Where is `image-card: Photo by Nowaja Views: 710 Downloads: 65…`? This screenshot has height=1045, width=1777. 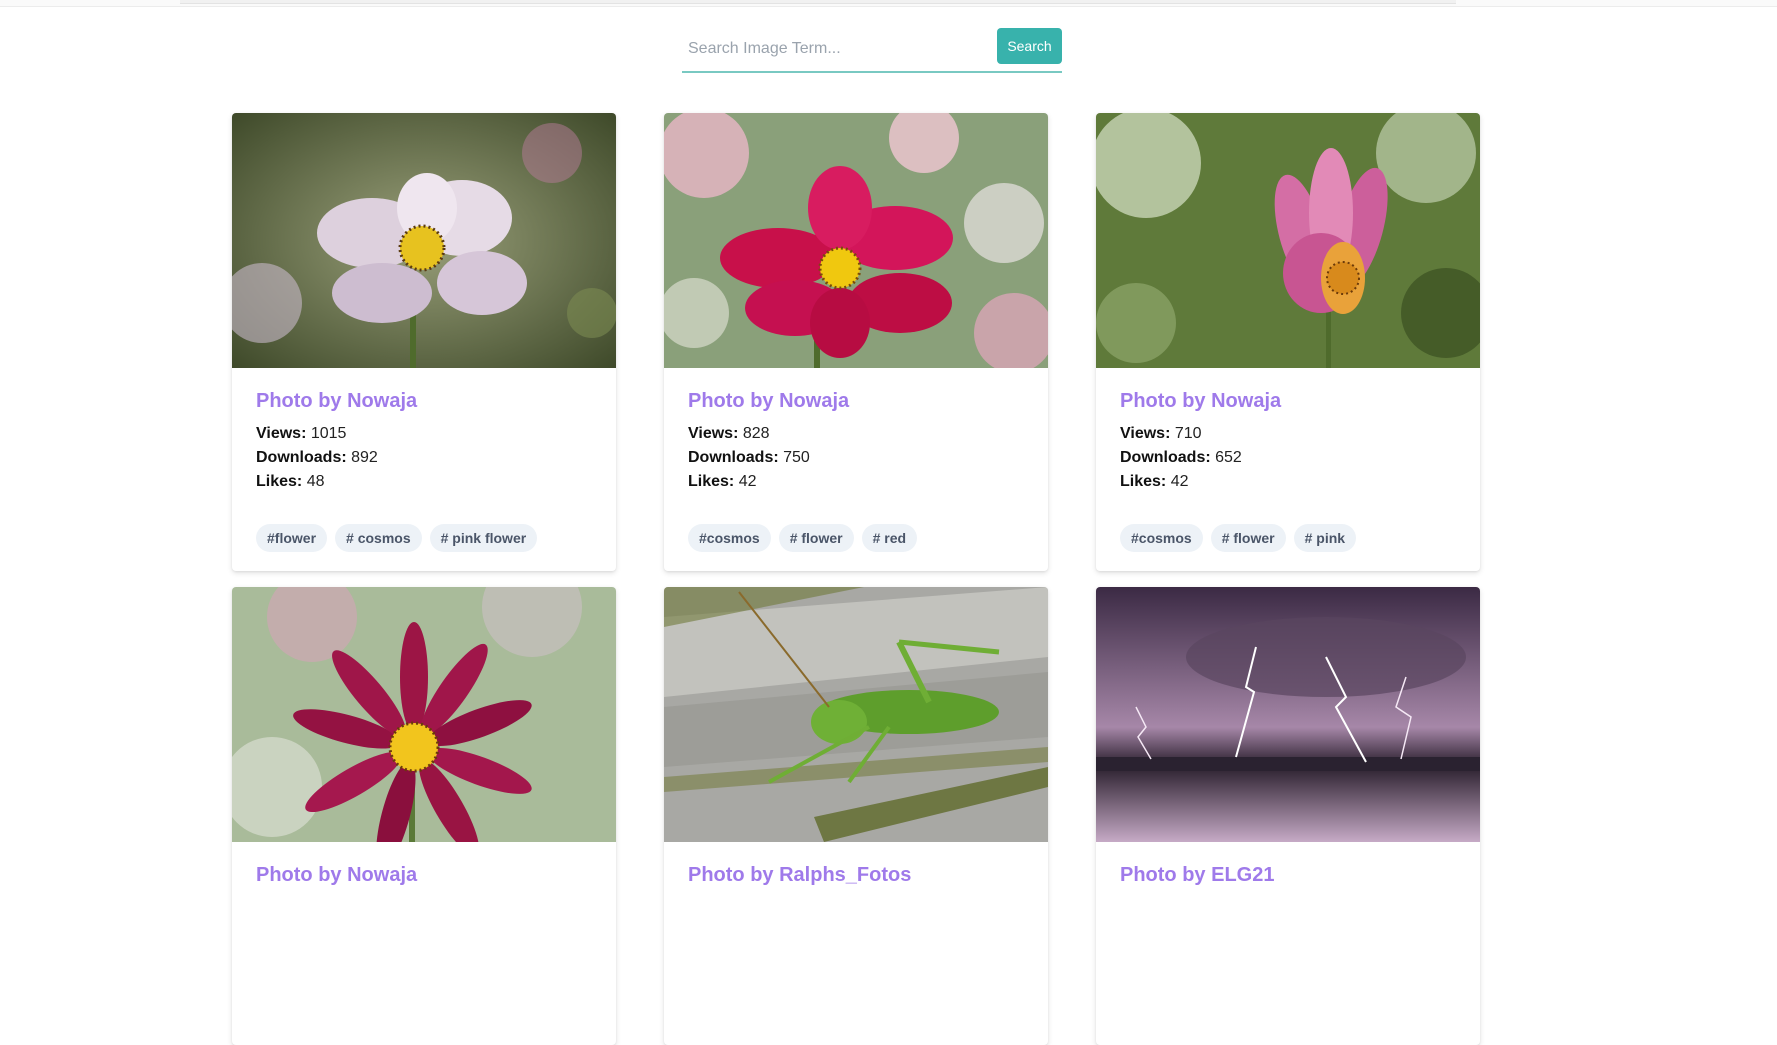
image-card: Photo by Nowaja Views: 710 Downloads: 65… is located at coordinates (1288, 342).